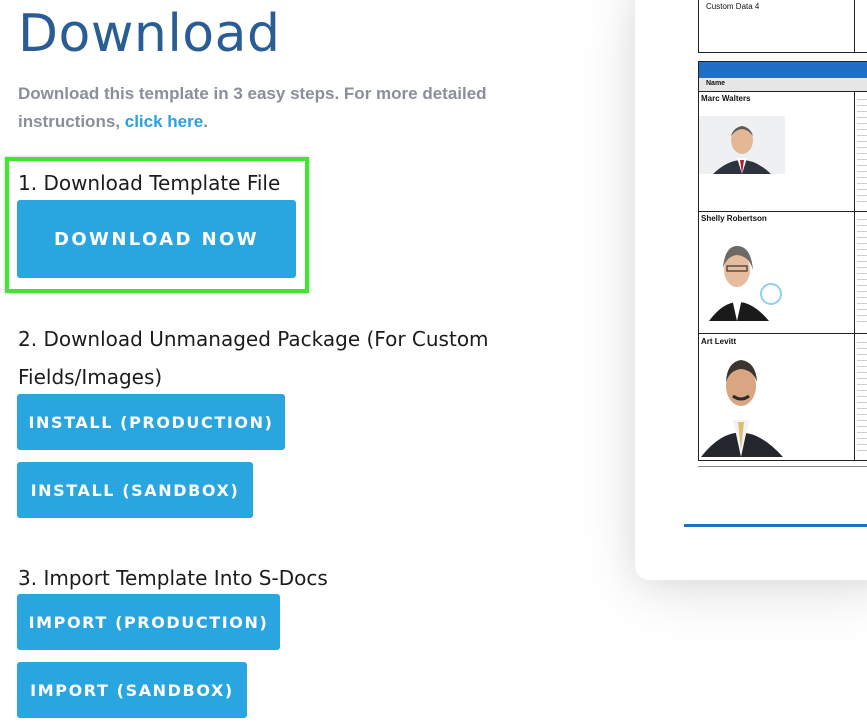  I want to click on import-production-button: IMPORT (PRODUCTION), so click(148, 622).